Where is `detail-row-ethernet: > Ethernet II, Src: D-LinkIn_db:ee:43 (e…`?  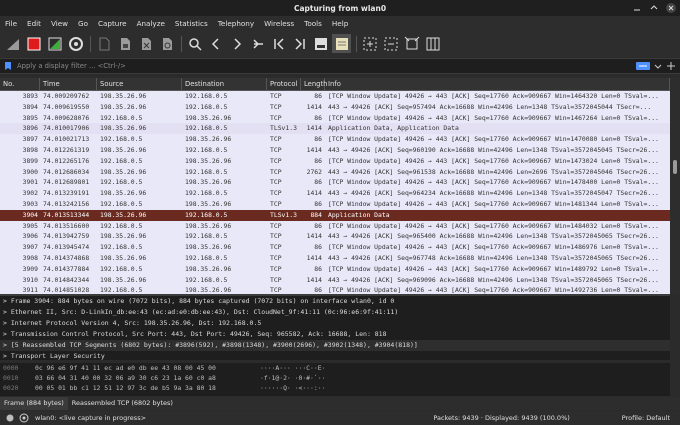 detail-row-ethernet: > Ethernet II, Src: D-LinkIn_db:ee:43 (e… is located at coordinates (335, 312).